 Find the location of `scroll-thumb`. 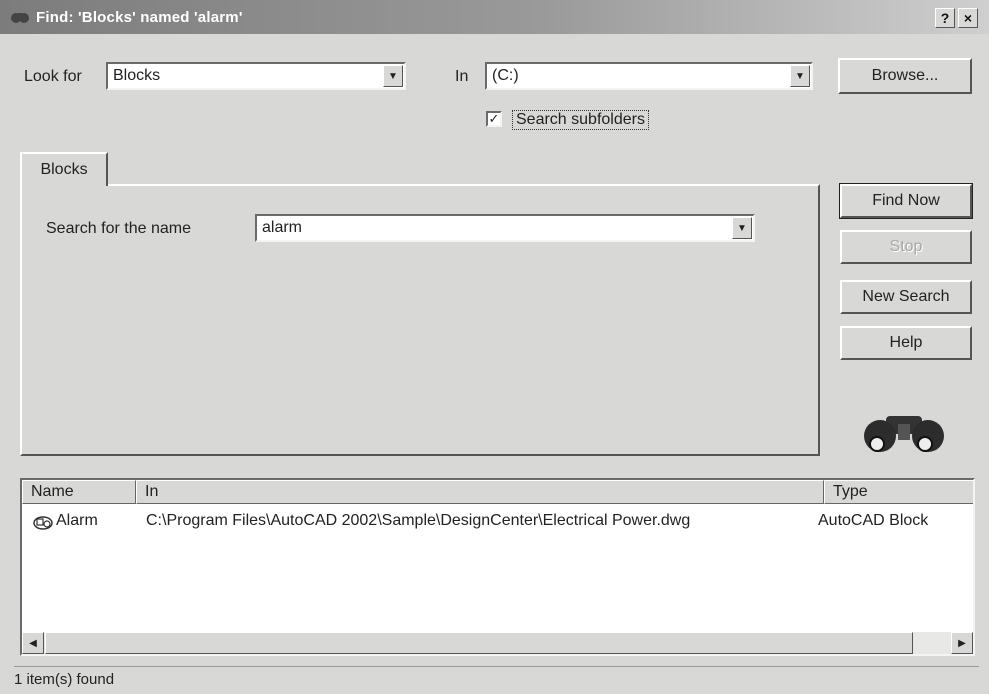

scroll-thumb is located at coordinates (479, 643).